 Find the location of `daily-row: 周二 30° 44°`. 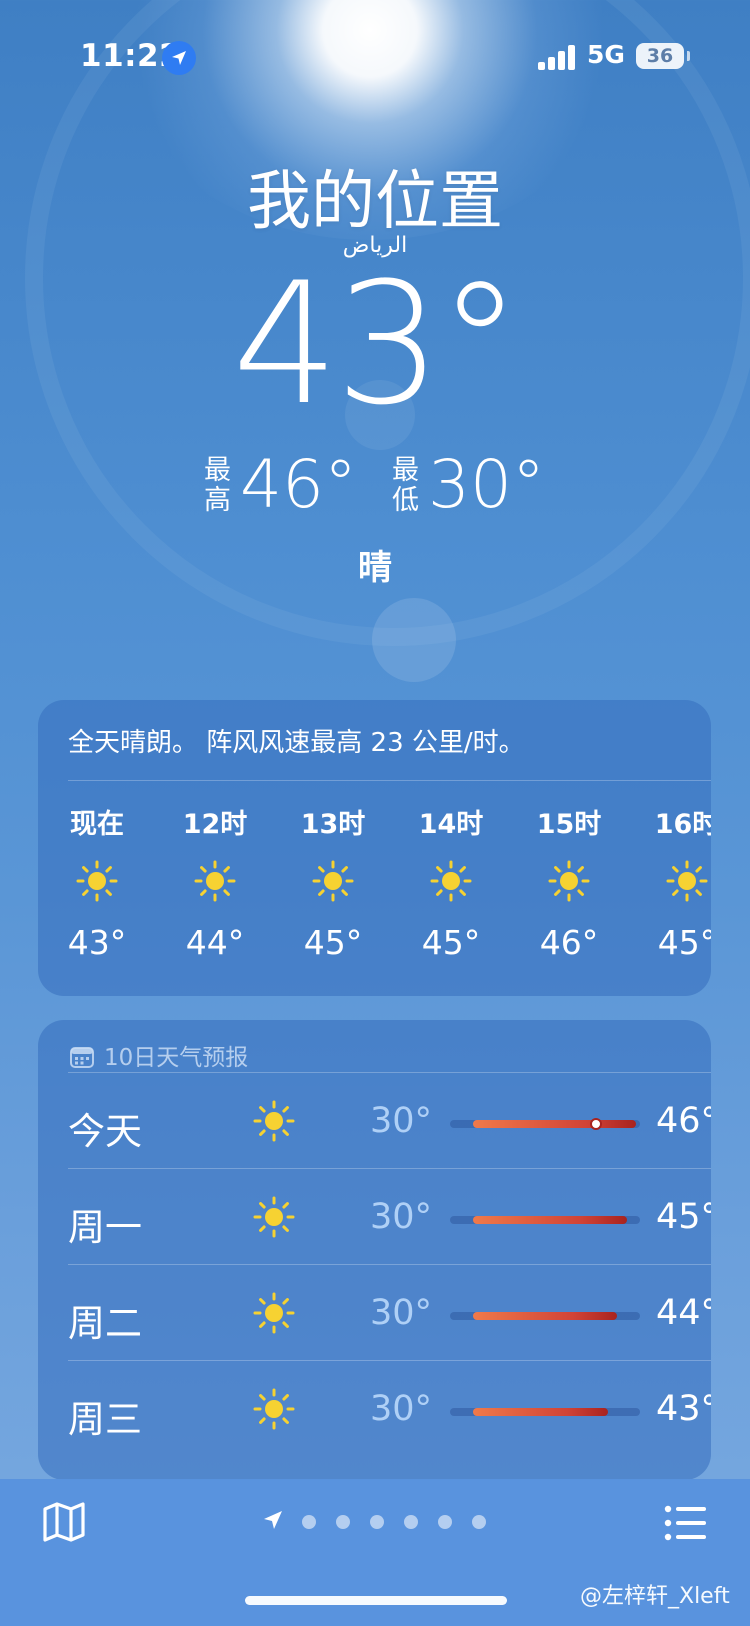

daily-row: 周二 30° 44° is located at coordinates (389, 1313).